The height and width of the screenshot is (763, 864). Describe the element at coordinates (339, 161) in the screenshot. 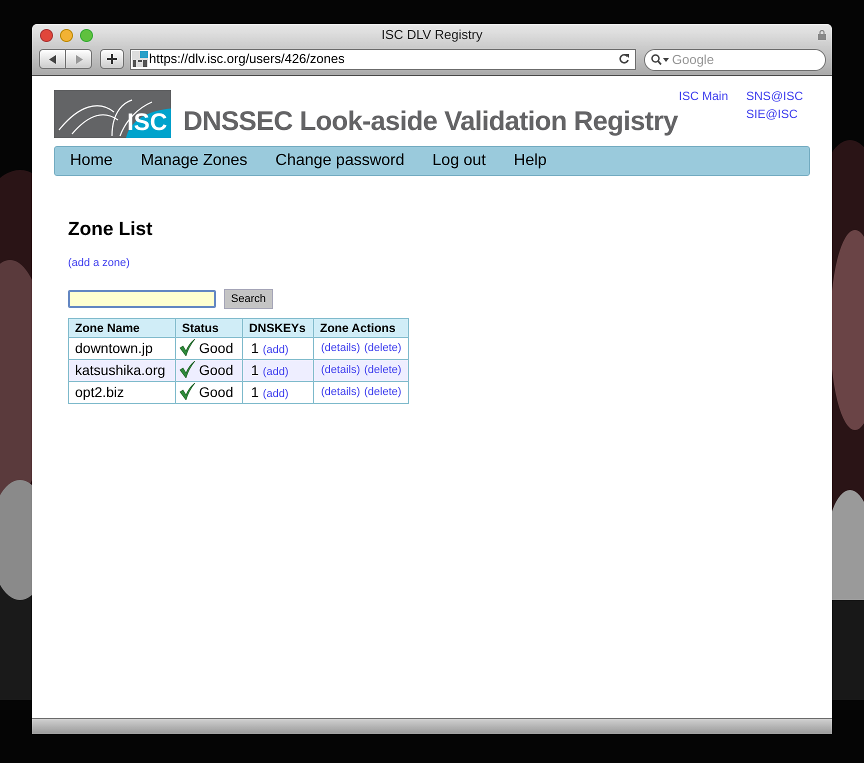

I see `nav-link: Change password` at that location.